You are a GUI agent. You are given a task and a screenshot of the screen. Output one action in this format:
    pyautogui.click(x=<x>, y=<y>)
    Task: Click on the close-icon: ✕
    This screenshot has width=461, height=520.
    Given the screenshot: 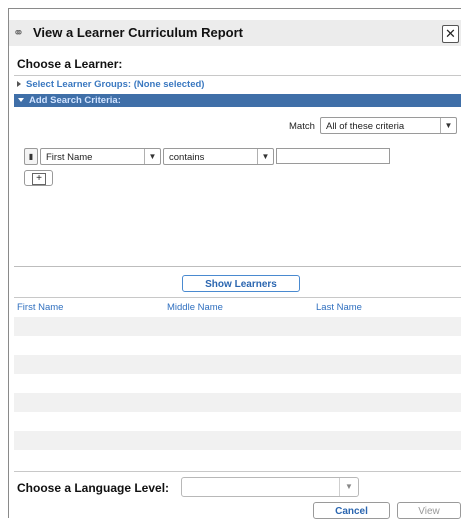 What is the action you would take?
    pyautogui.click(x=450, y=33)
    